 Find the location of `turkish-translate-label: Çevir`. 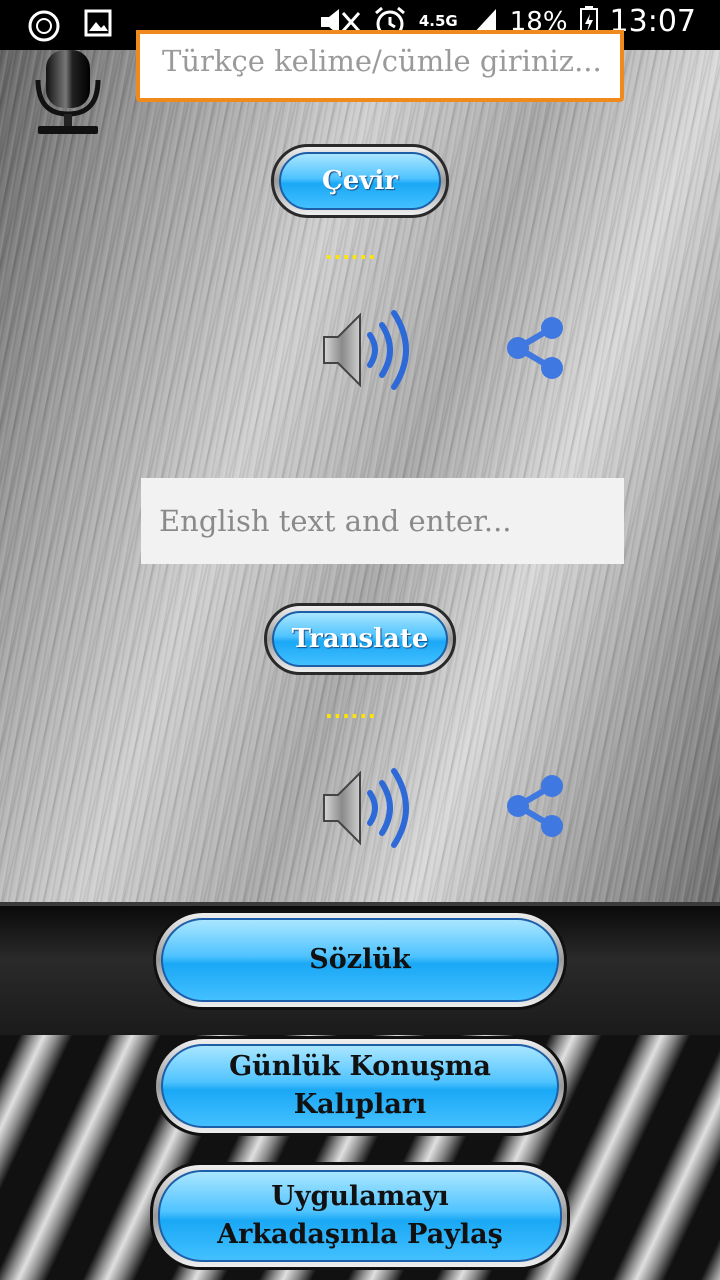

turkish-translate-label: Çevir is located at coordinates (360, 181).